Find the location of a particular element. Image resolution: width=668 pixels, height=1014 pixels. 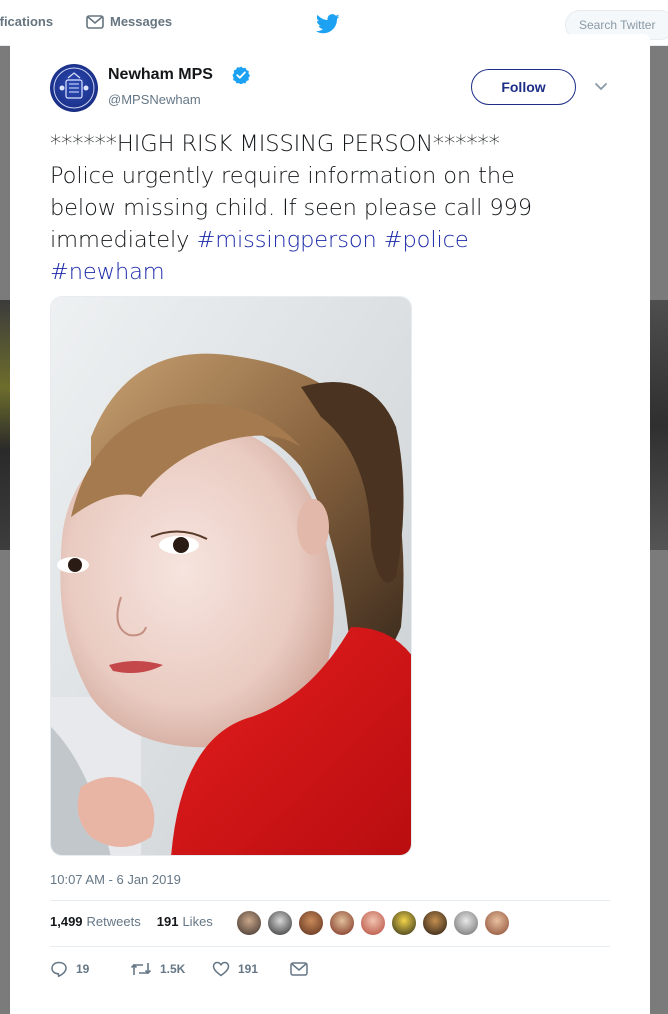

direct-message-button is located at coordinates (299, 969).